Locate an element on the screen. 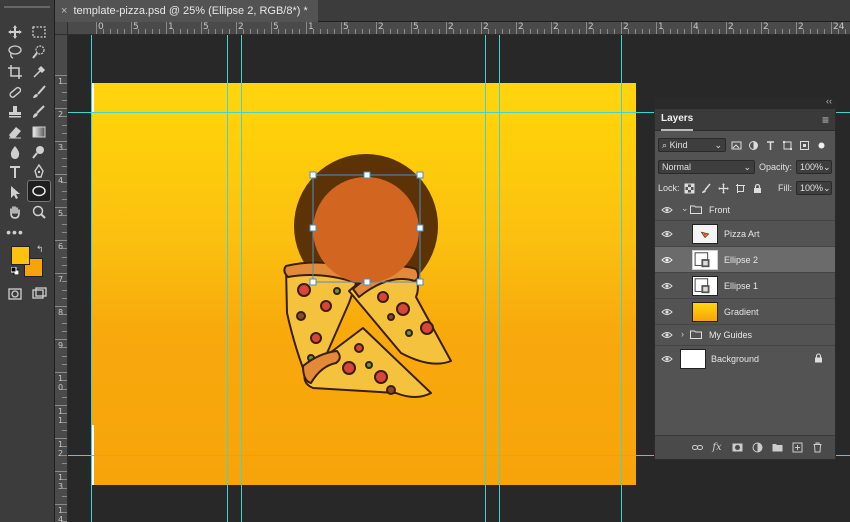 This screenshot has height=522, width=850. layer-row-pizza-art: Pizza Art is located at coordinates (745, 234).